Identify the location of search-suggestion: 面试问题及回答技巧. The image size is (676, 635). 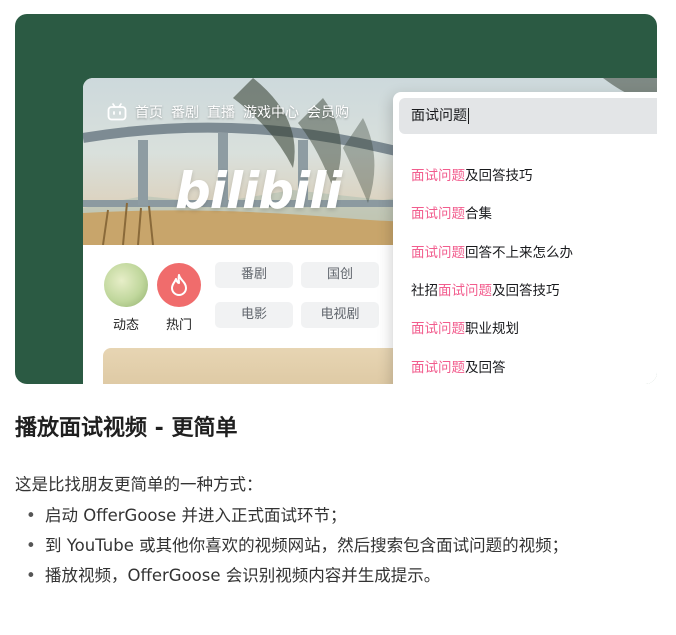
(472, 174).